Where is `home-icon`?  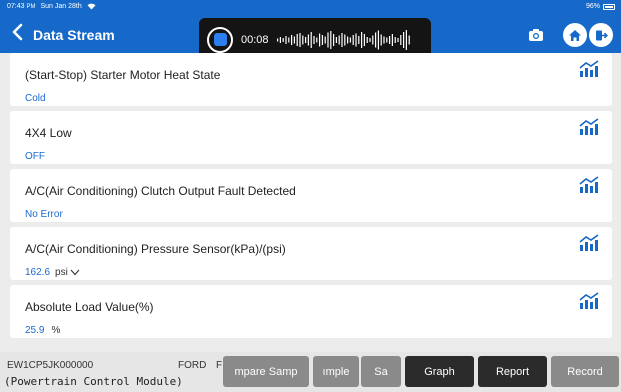
home-icon is located at coordinates (575, 35).